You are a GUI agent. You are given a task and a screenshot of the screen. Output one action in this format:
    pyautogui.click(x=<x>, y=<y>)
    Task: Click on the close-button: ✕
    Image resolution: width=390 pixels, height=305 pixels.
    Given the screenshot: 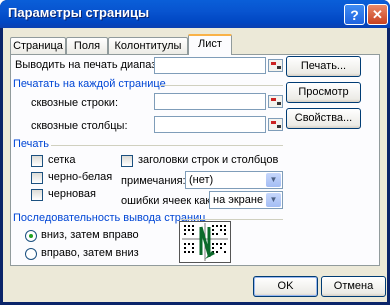 What is the action you would take?
    pyautogui.click(x=377, y=14)
    